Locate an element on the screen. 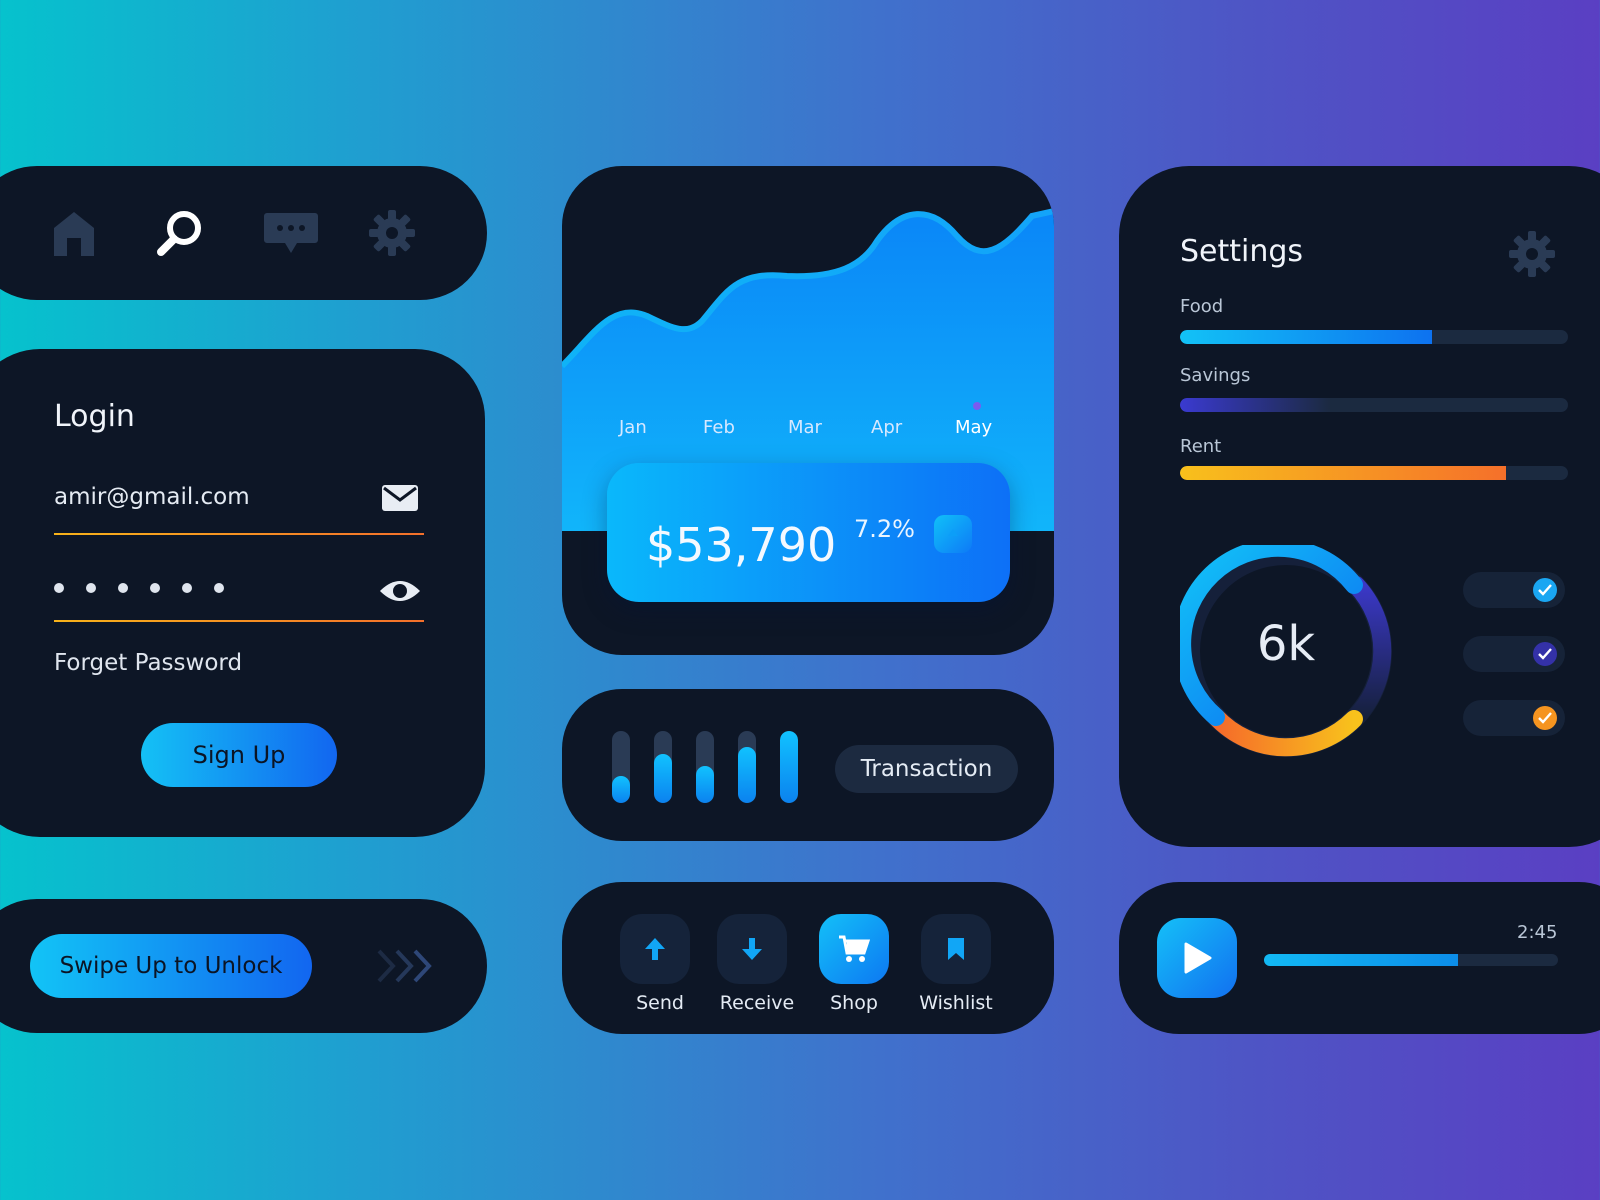  rent-progress is located at coordinates (1374, 473).